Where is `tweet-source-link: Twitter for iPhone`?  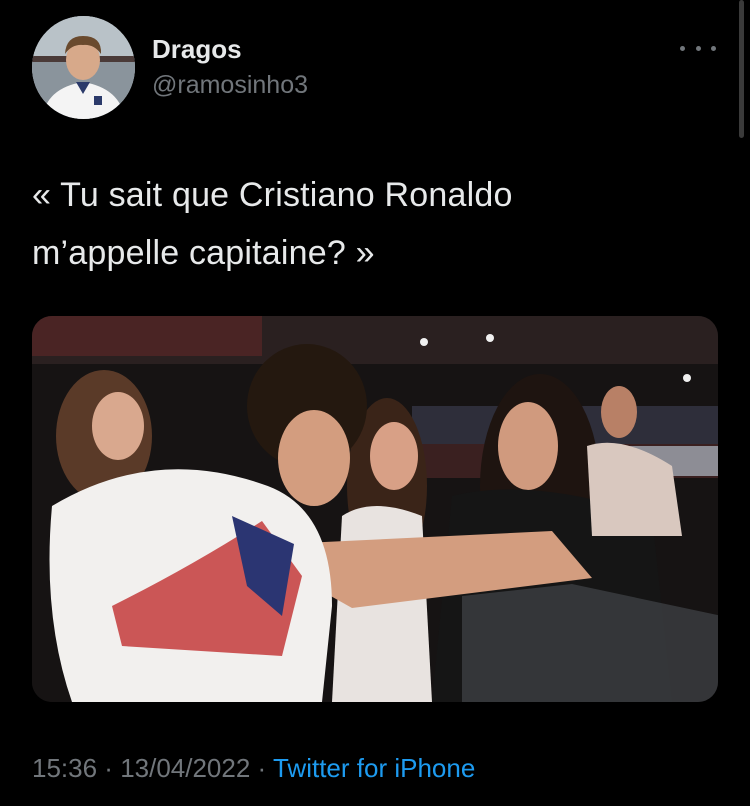
tweet-source-link: Twitter for iPhone is located at coordinates (374, 768).